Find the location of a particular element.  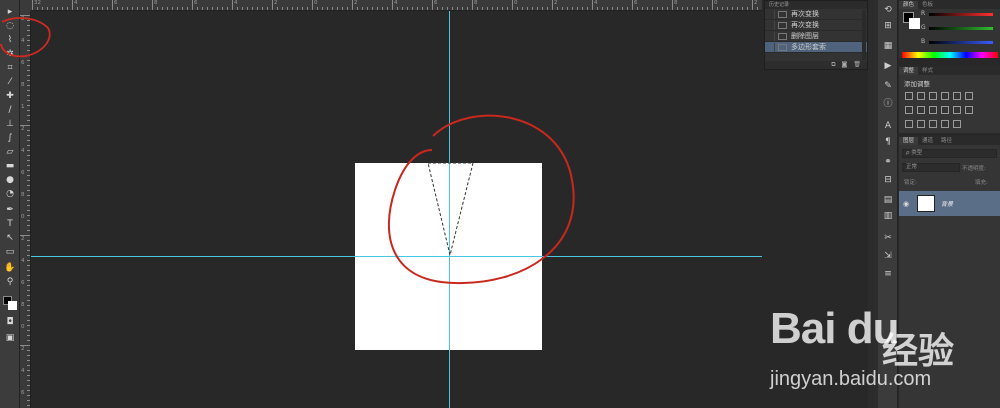

swatches-icon: ▦ is located at coordinates (888, 46).